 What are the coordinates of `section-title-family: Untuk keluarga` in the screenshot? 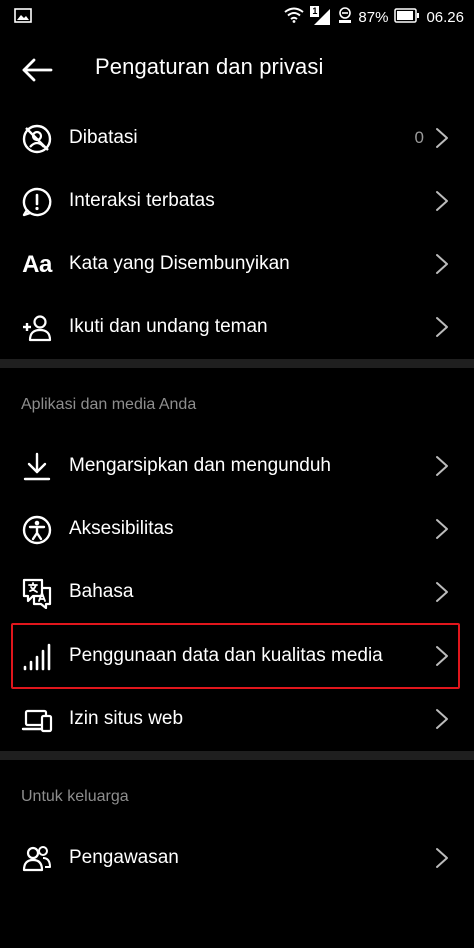 It's located at (75, 796).